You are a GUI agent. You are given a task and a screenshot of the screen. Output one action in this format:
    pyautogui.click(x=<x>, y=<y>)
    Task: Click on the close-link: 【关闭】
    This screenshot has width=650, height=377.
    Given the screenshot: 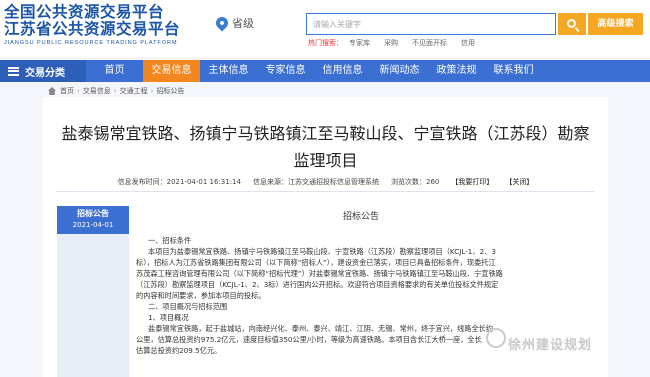 What is the action you would take?
    pyautogui.click(x=519, y=182)
    